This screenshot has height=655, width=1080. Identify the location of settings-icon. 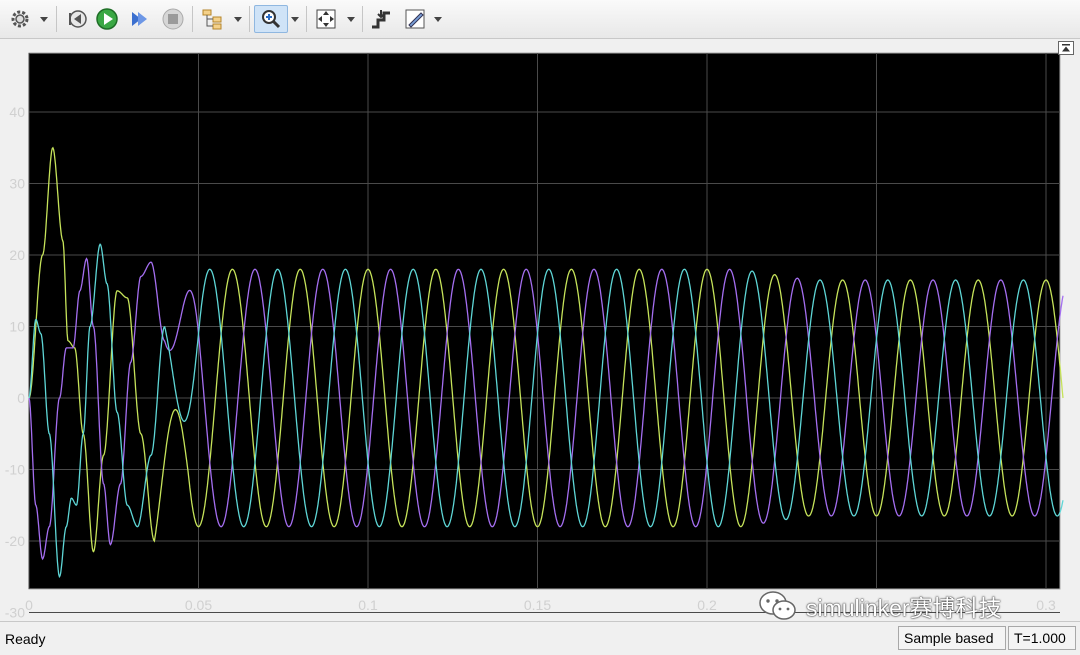
(20, 19).